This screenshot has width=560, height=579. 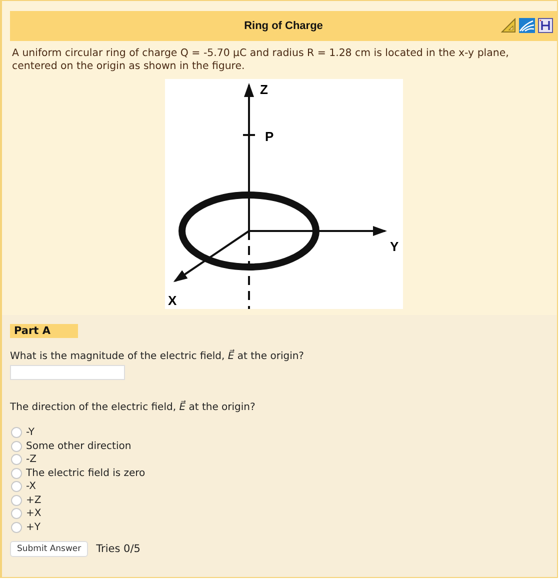 What do you see at coordinates (118, 549) in the screenshot?
I see `tries-counter: Tries 0/5` at bounding box center [118, 549].